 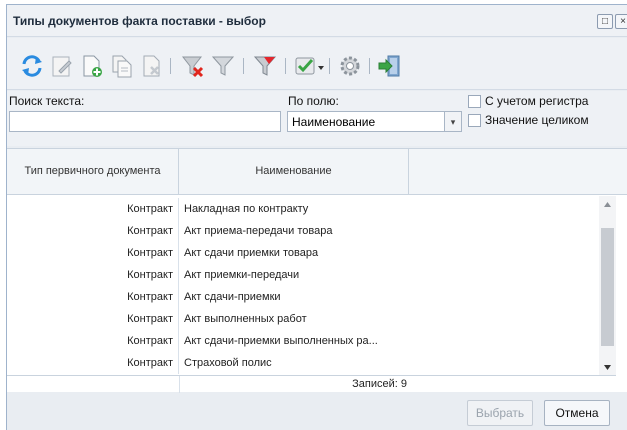 What do you see at coordinates (390, 66) in the screenshot?
I see `exit-icon` at bounding box center [390, 66].